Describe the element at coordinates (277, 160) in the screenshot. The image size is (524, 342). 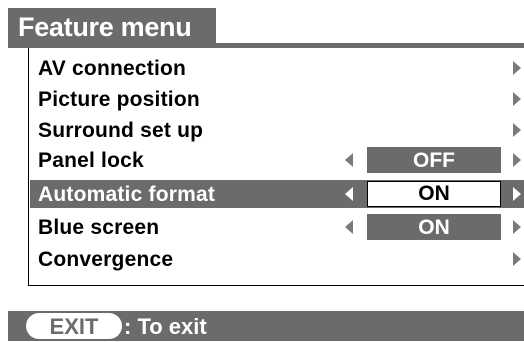
I see `menu-item-panel-lock: Panel lock OFF` at that location.